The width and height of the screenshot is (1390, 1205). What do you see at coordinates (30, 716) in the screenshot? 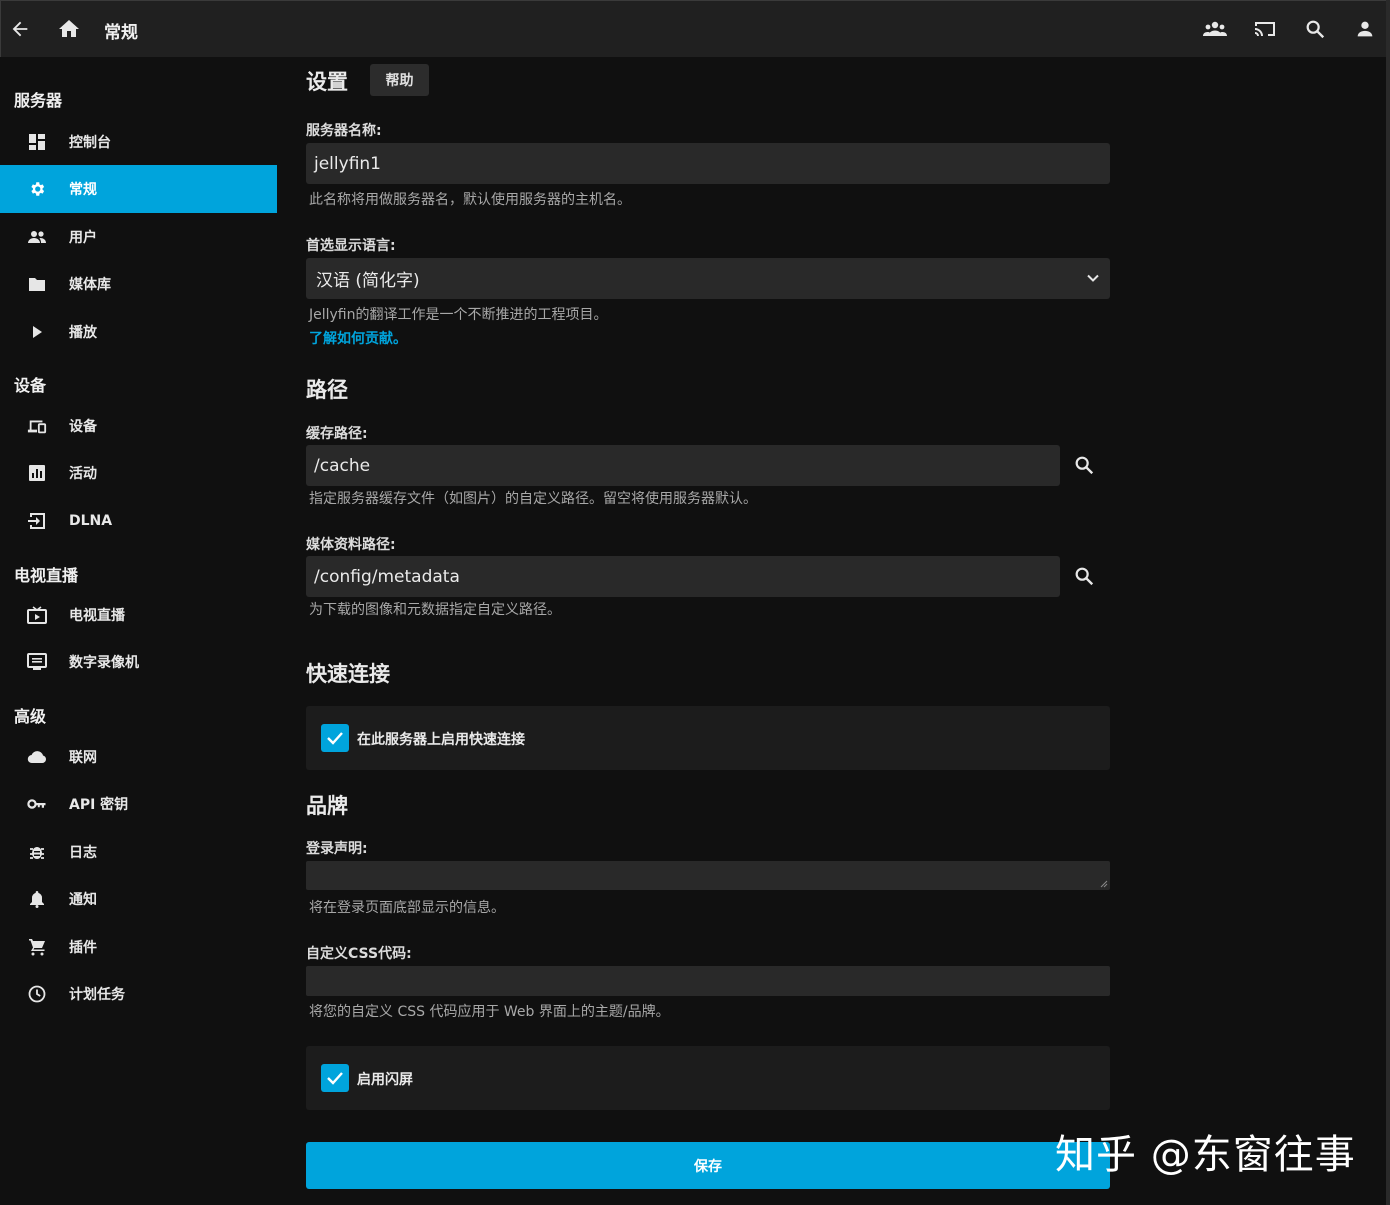
I see `sidebar-heading-advanced: 高级` at bounding box center [30, 716].